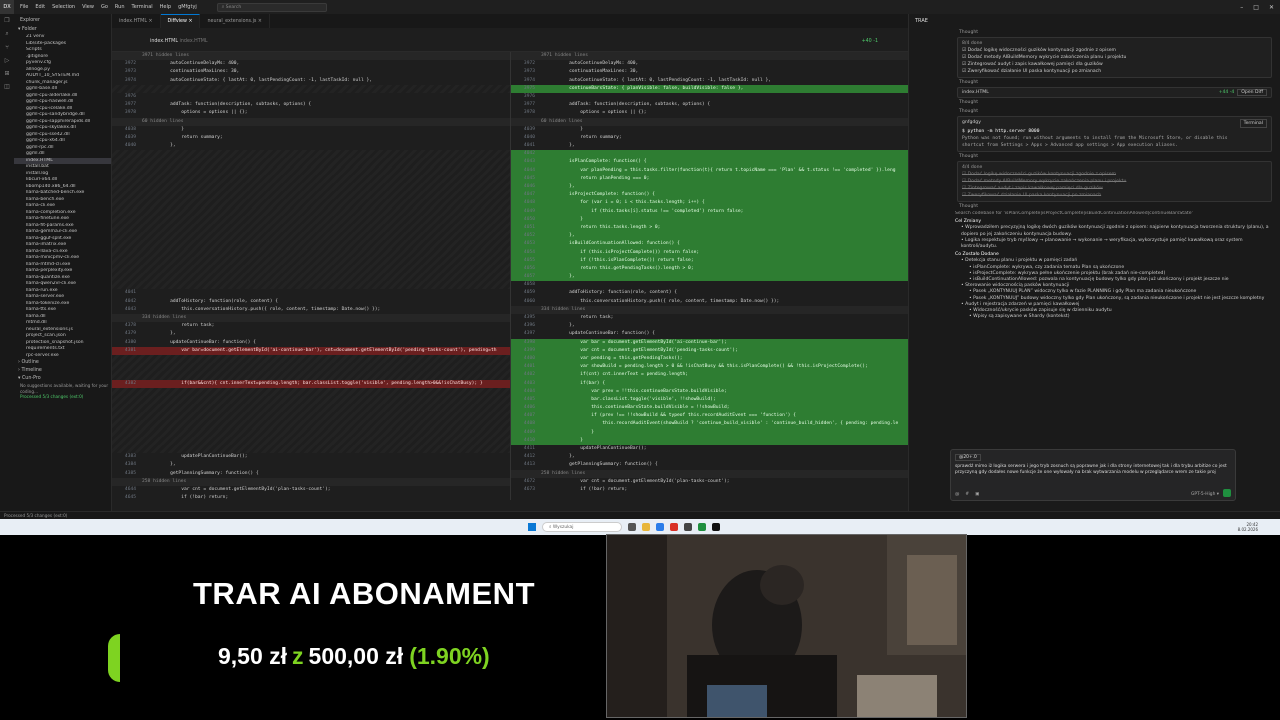  I want to click on line-number: 3976, so click(529, 96).